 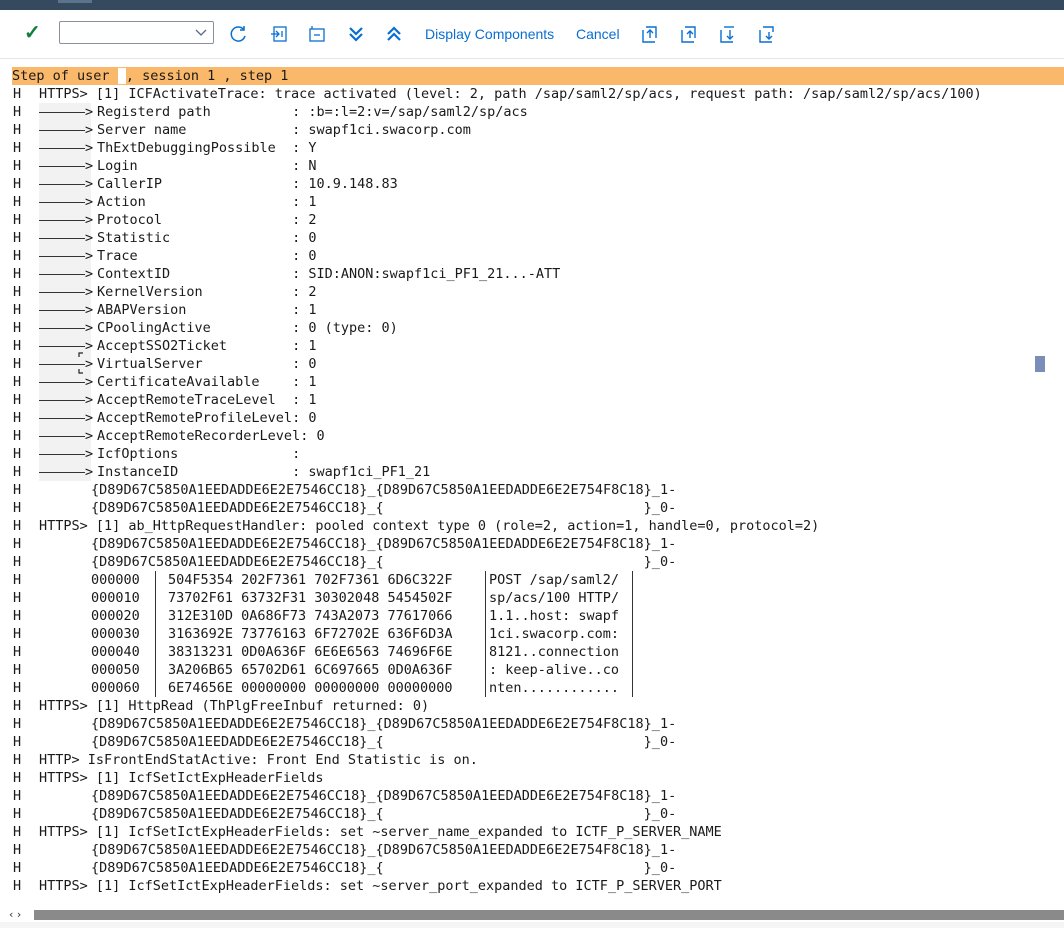 What do you see at coordinates (207, 310) in the screenshot?
I see `trace-attribute: ABAPVersion : 1` at bounding box center [207, 310].